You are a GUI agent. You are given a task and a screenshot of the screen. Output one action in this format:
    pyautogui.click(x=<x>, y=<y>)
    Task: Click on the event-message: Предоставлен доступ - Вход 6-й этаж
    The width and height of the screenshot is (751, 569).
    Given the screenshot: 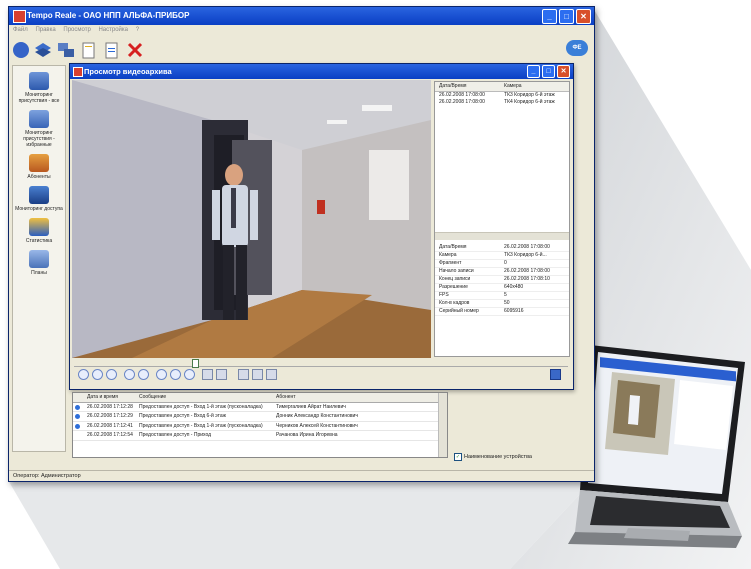 What is the action you would take?
    pyautogui.click(x=182, y=416)
    